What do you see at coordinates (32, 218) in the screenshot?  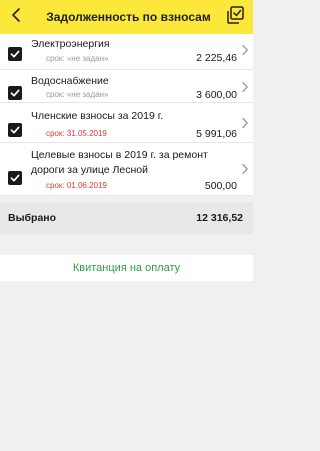 I see `selected-label: Выбрано` at bounding box center [32, 218].